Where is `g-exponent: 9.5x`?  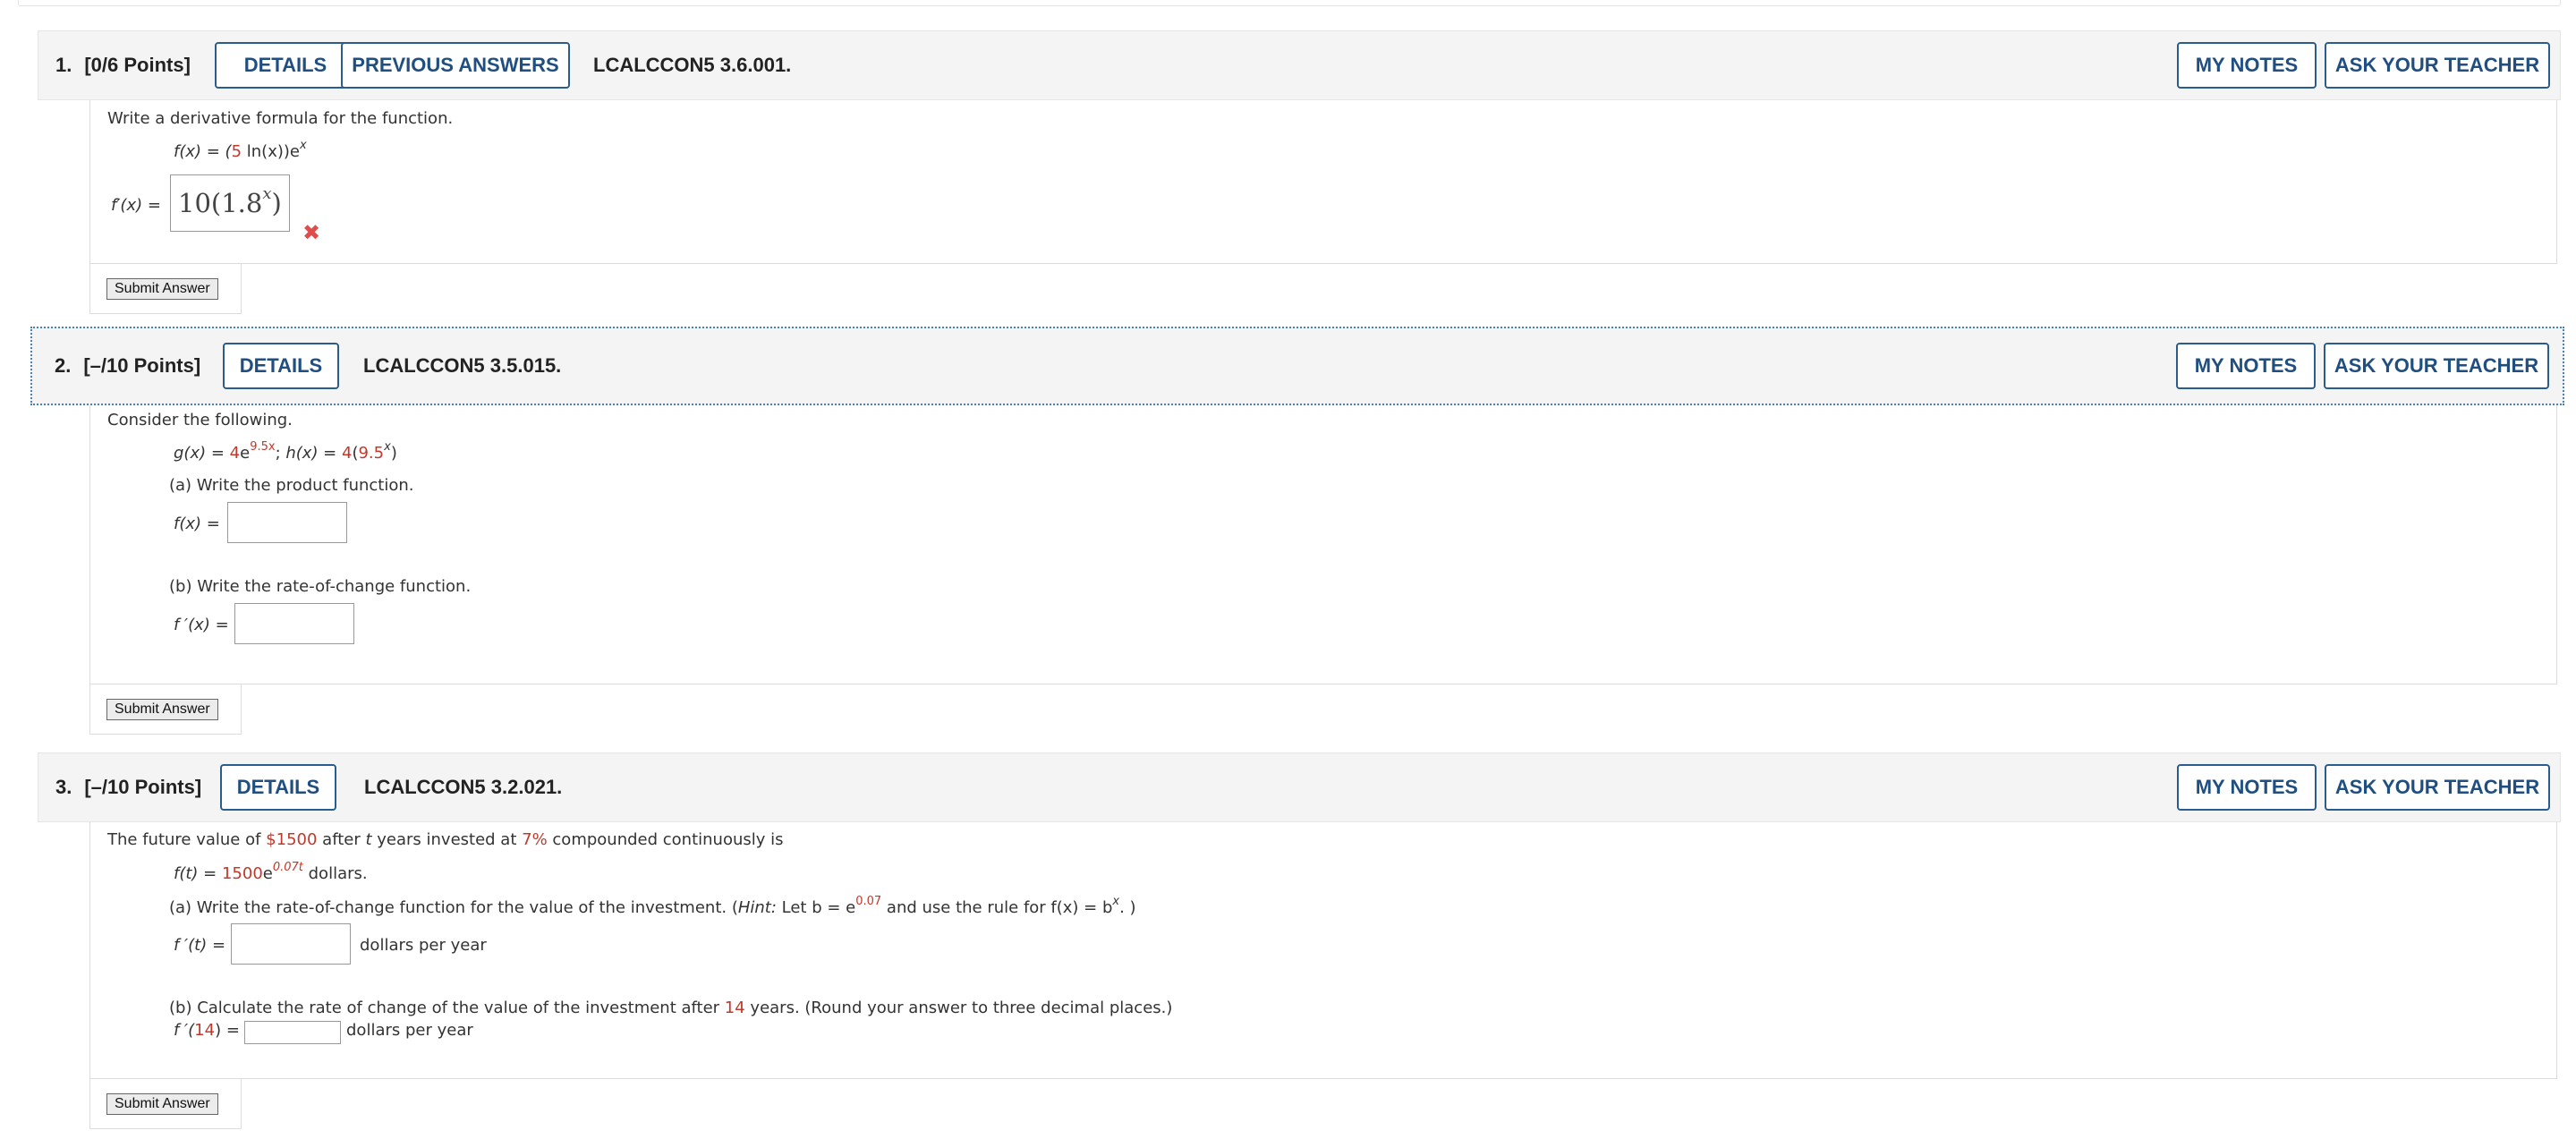
g-exponent: 9.5x is located at coordinates (263, 447).